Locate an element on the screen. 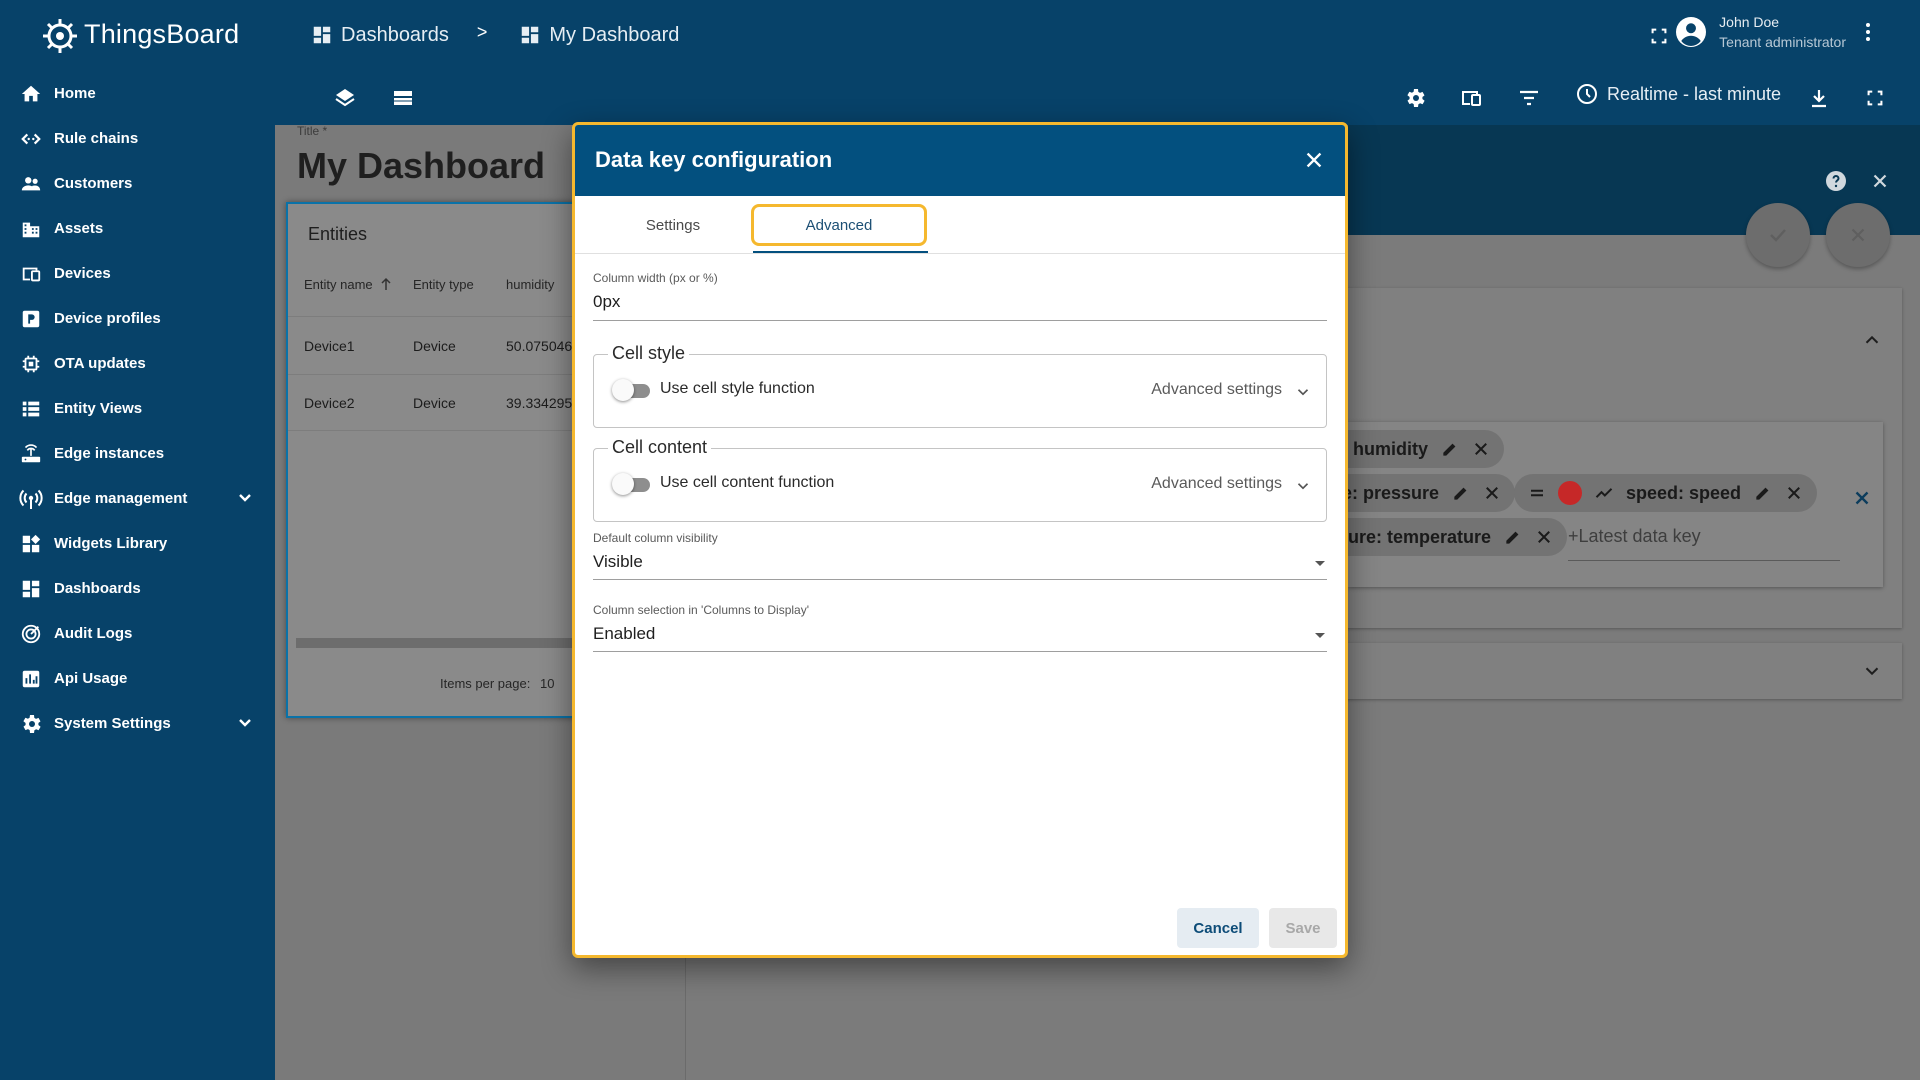  sidebar-item-home: Home is located at coordinates (137, 93).